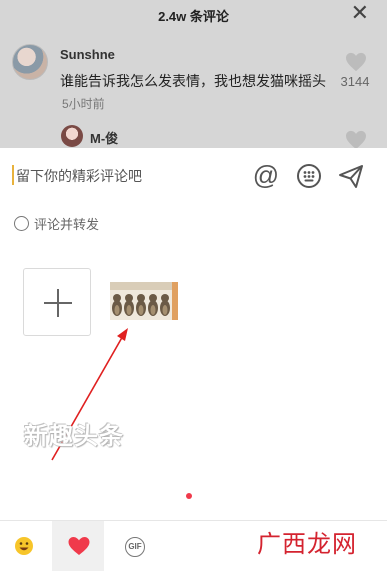  Describe the element at coordinates (355, 81) in the screenshot. I see `like-count: 3144` at that location.